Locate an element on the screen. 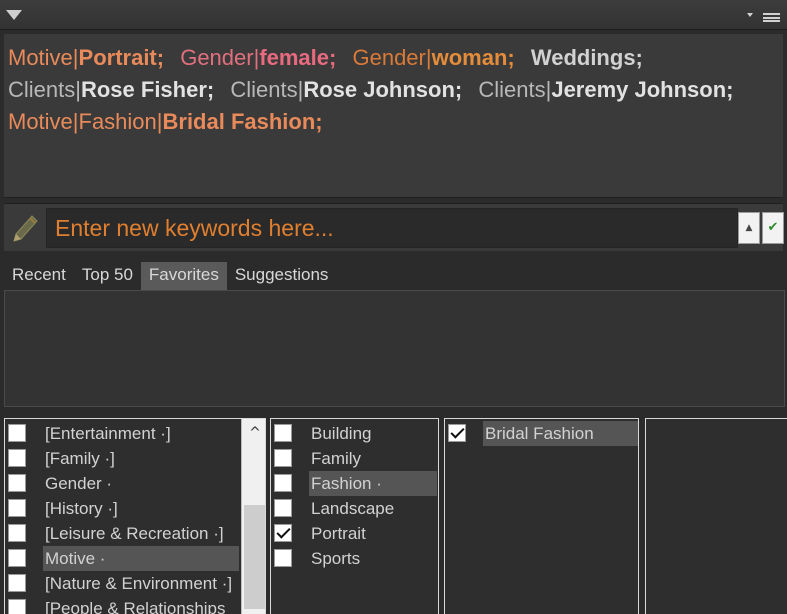 The image size is (787, 614). scroll-up-icon: ^ is located at coordinates (253, 433).